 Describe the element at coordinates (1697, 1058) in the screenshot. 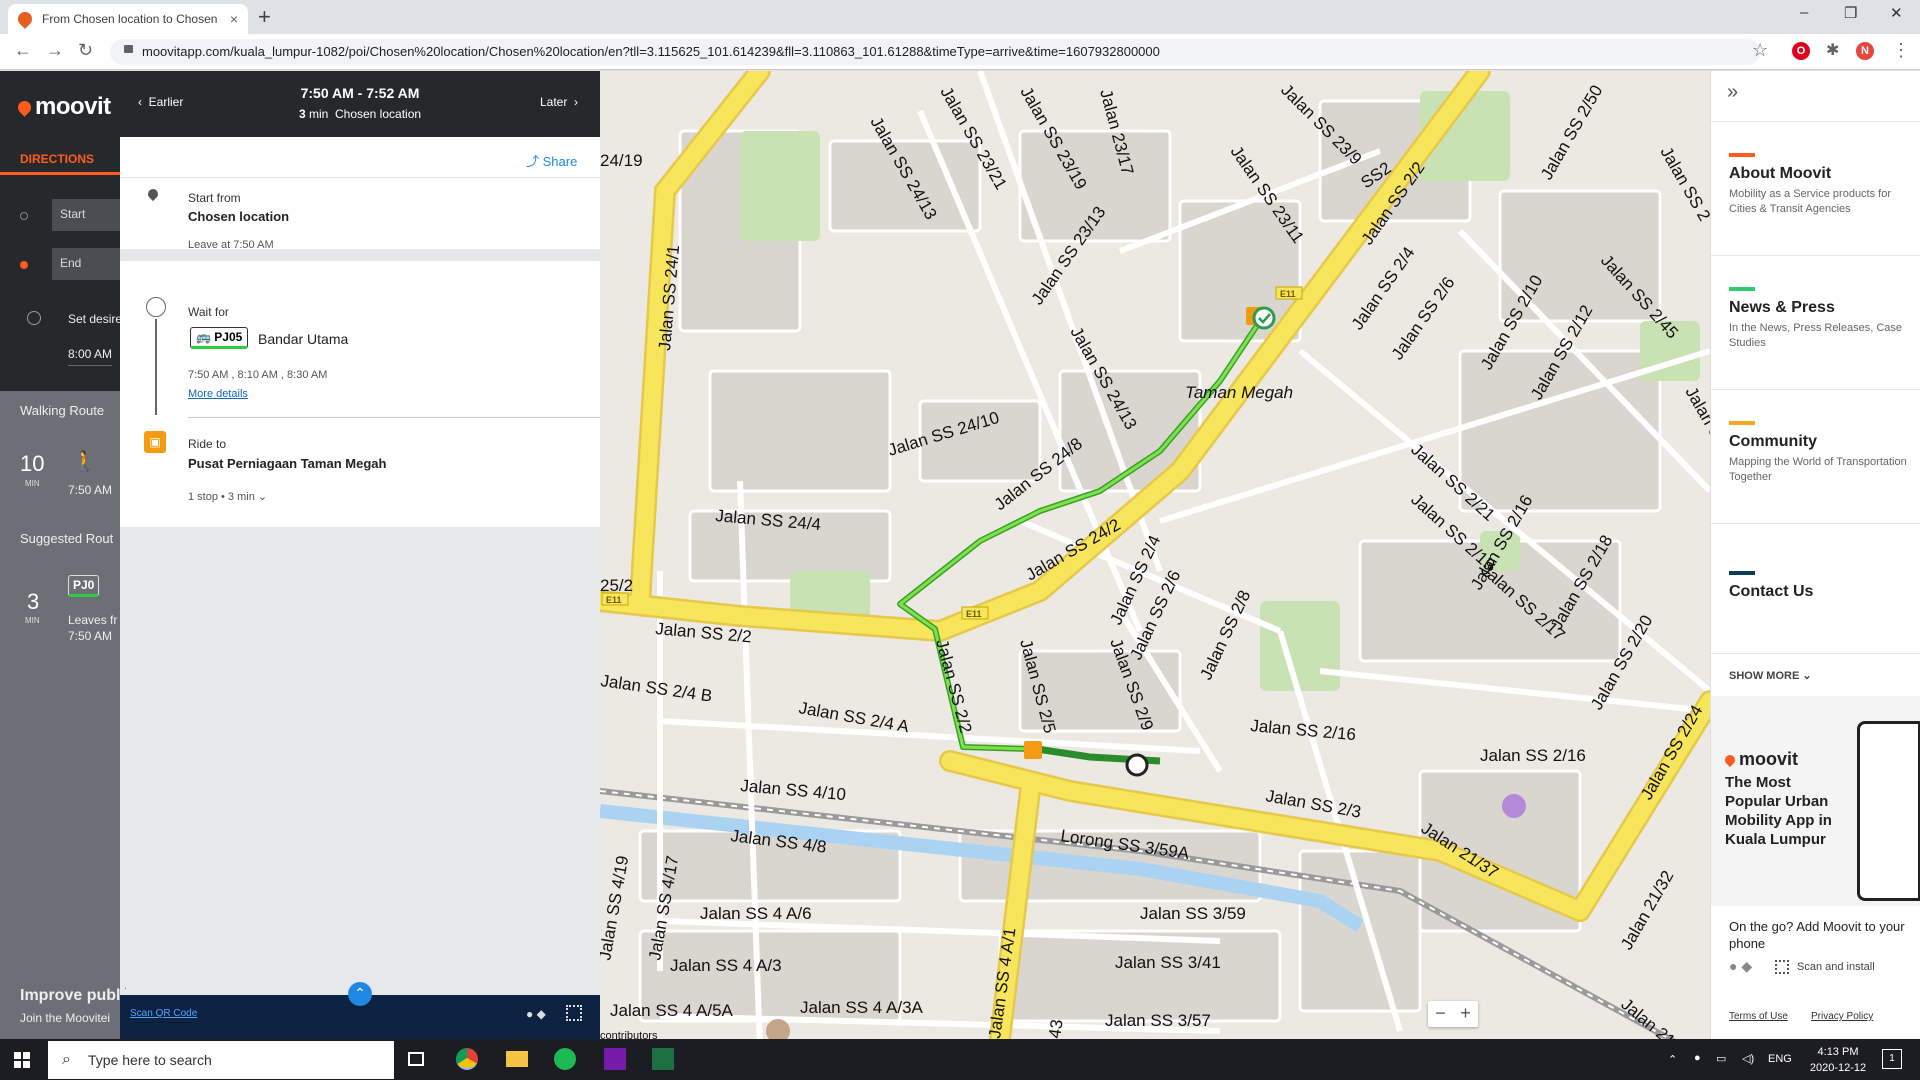

I see `microphone-icon: ●` at that location.